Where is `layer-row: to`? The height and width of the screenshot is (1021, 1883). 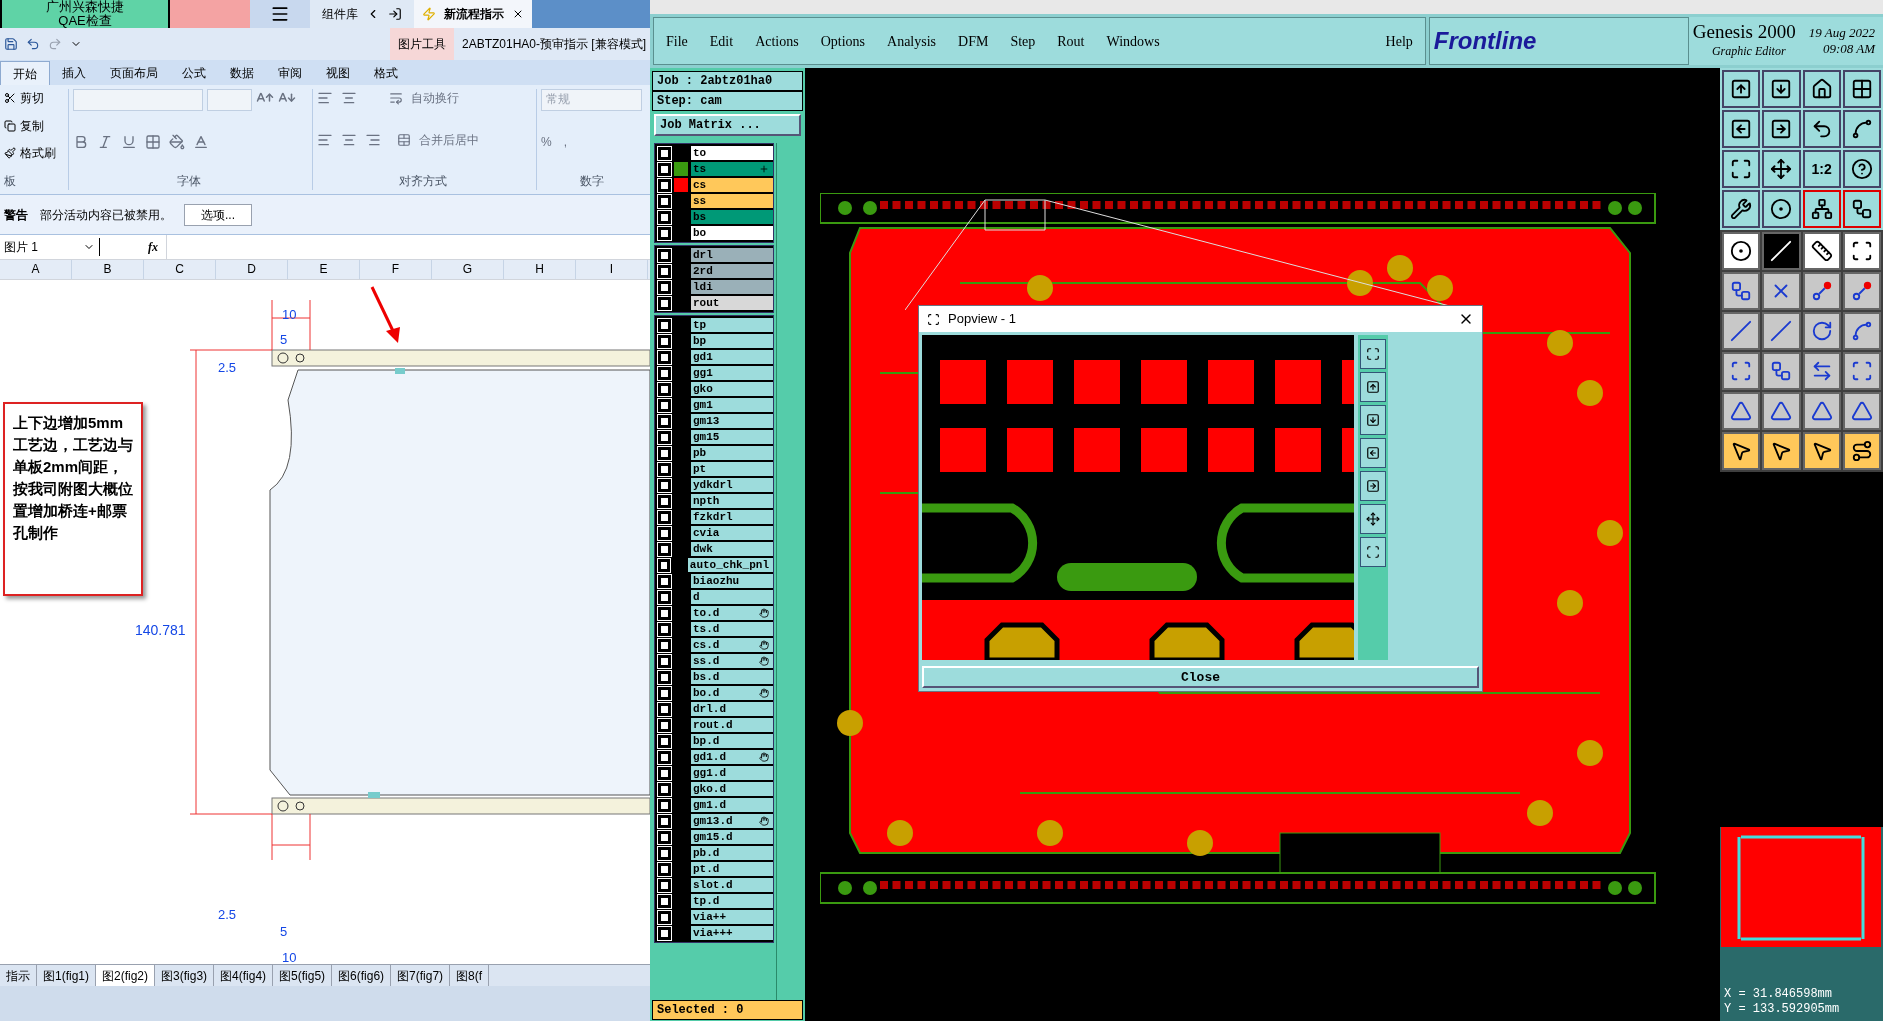 layer-row: to is located at coordinates (732, 153).